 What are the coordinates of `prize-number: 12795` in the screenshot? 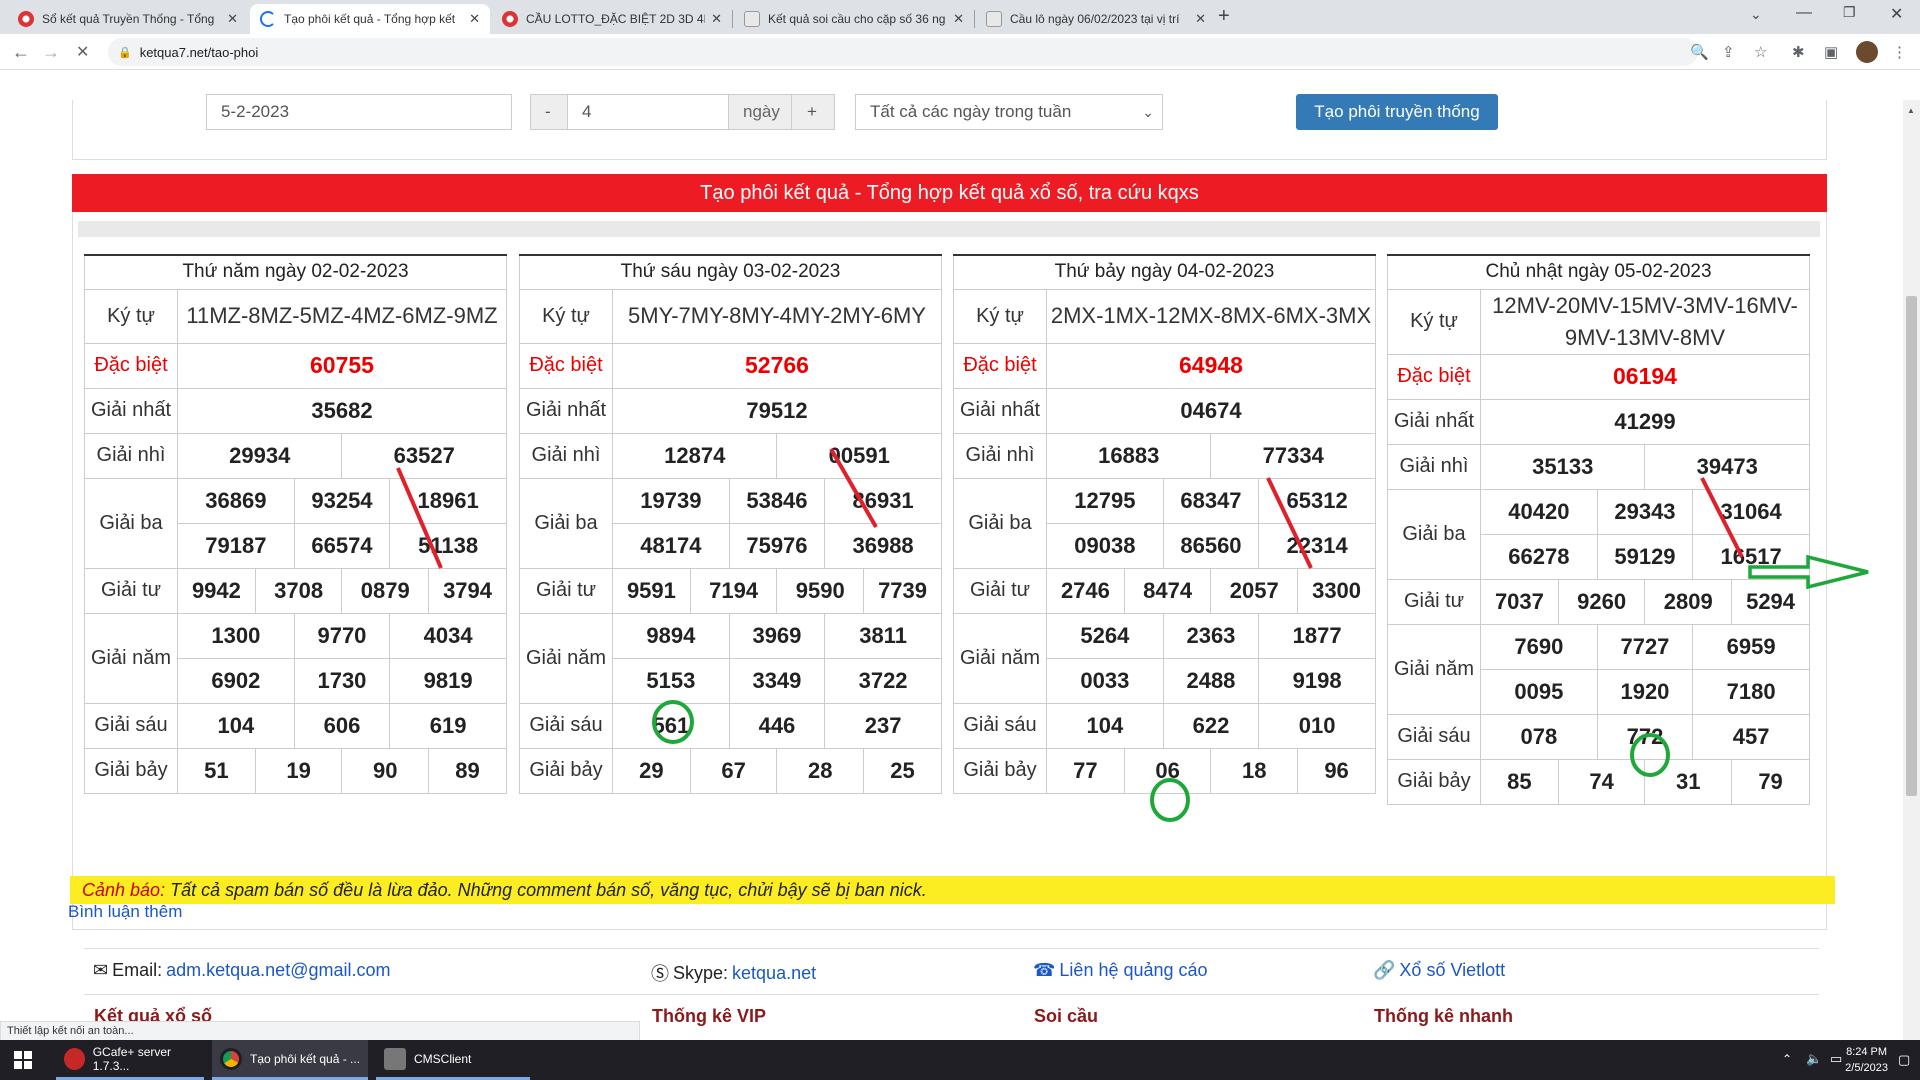 It's located at (1105, 500).